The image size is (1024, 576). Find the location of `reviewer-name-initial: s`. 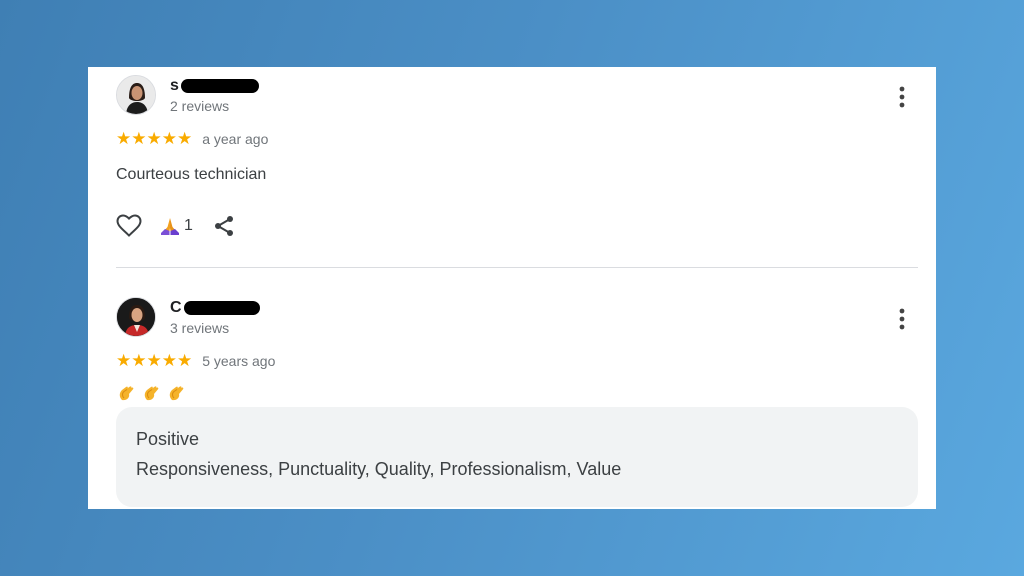

reviewer-name-initial: s is located at coordinates (174, 85).